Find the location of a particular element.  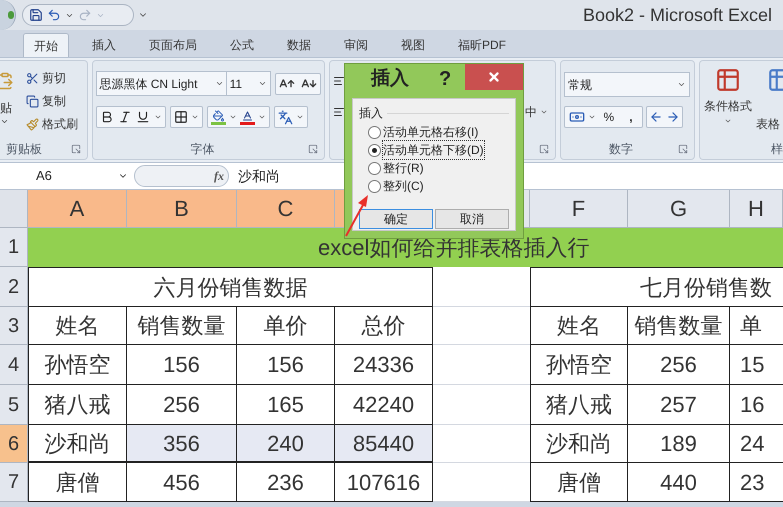

row-header: 7 is located at coordinates (14, 482).